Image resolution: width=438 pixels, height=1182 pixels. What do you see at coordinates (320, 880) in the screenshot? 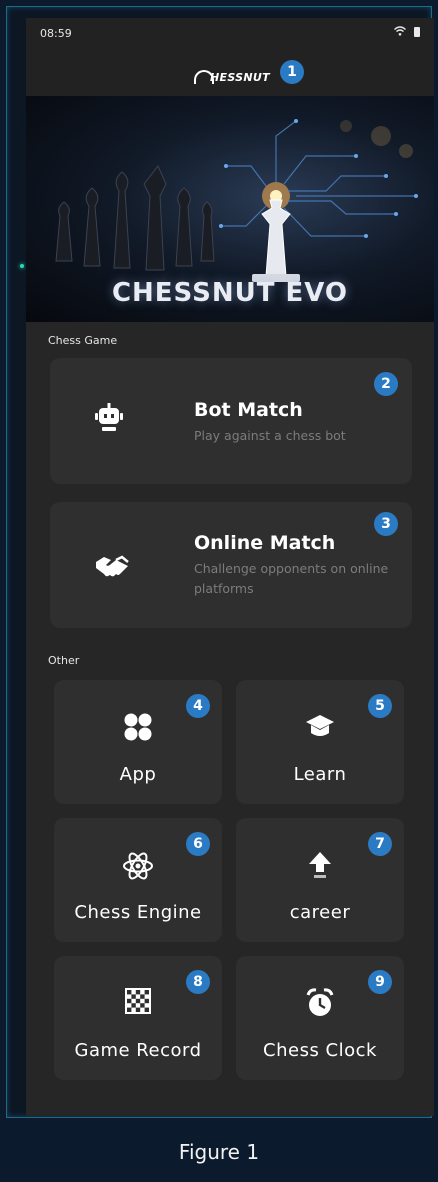
I see `career-tile: career 7` at bounding box center [320, 880].